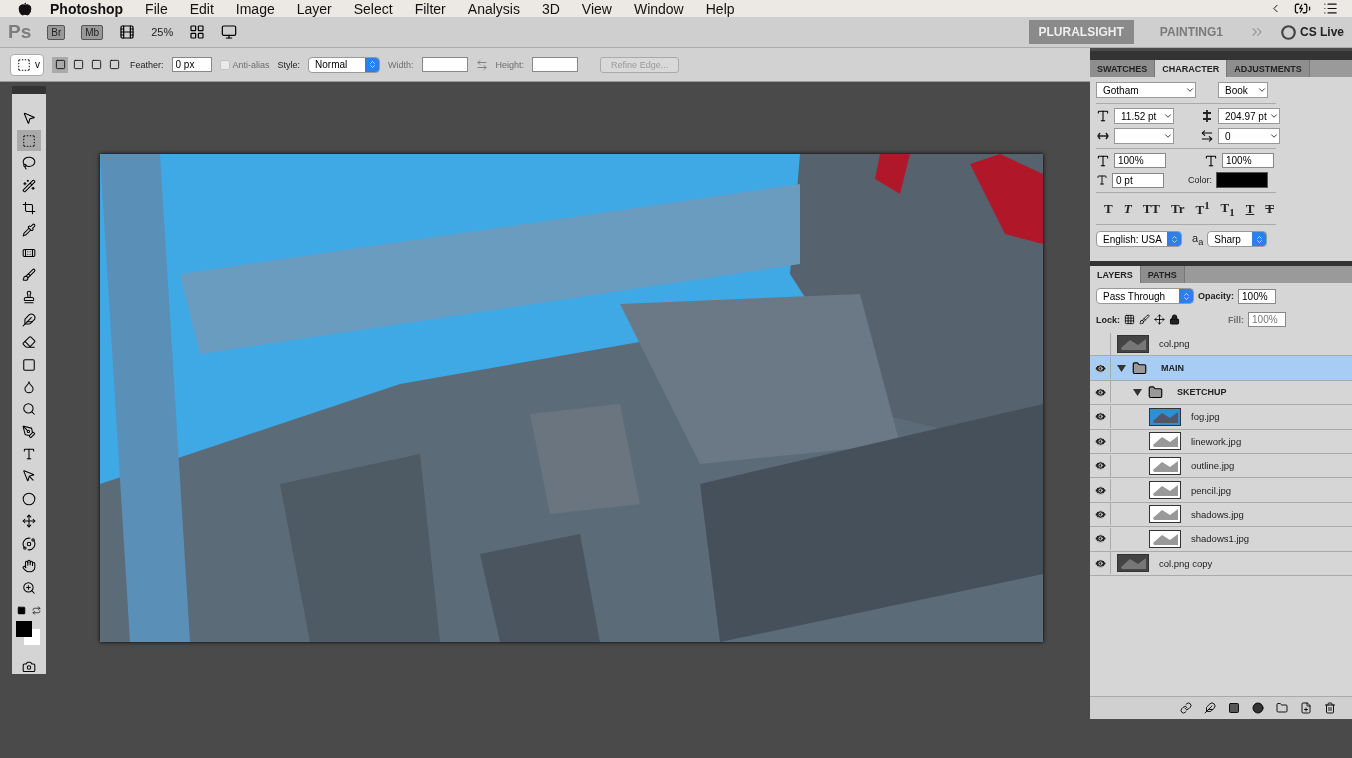 Image resolution: width=1352 pixels, height=758 pixels. Describe the element at coordinates (25, 8) in the screenshot. I see `apple-icon` at that location.